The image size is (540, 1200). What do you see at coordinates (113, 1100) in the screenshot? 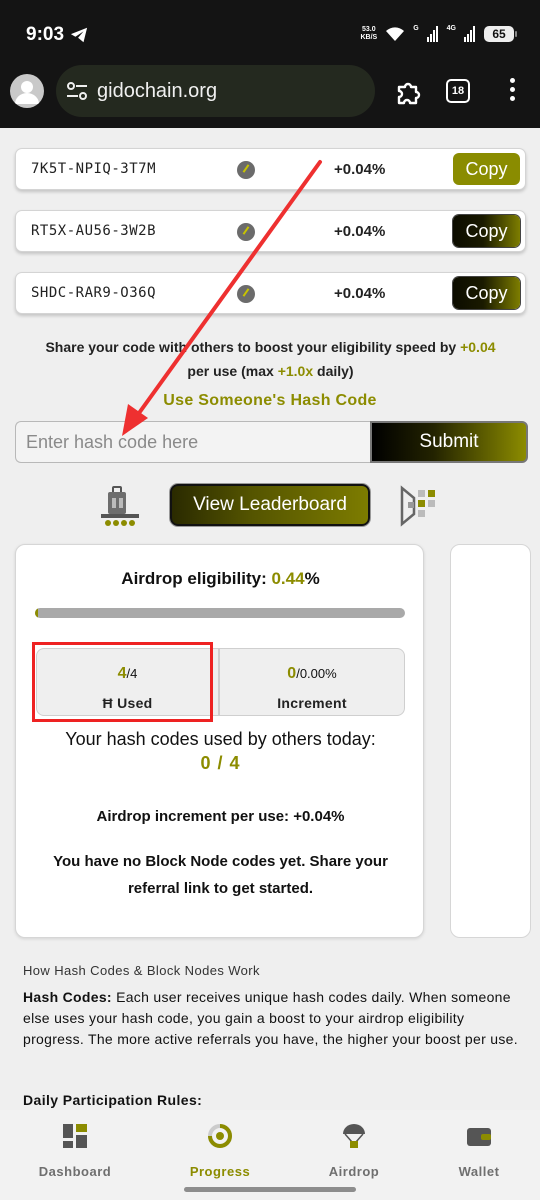
I see `rules-title: Daily Participation Rules:` at bounding box center [113, 1100].